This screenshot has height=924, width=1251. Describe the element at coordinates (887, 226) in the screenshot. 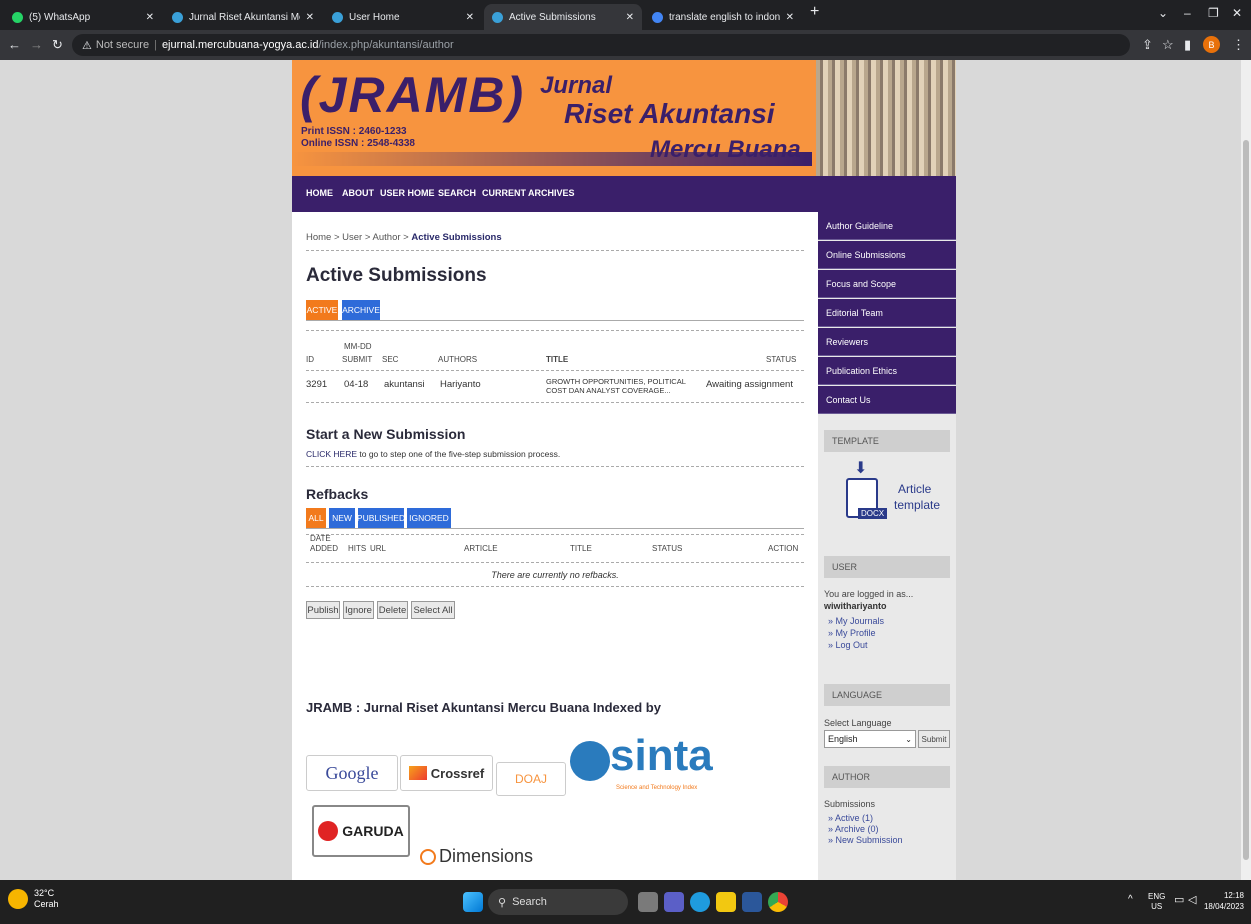

I see `sidebar-item-author-guideline: Author Guideline` at that location.